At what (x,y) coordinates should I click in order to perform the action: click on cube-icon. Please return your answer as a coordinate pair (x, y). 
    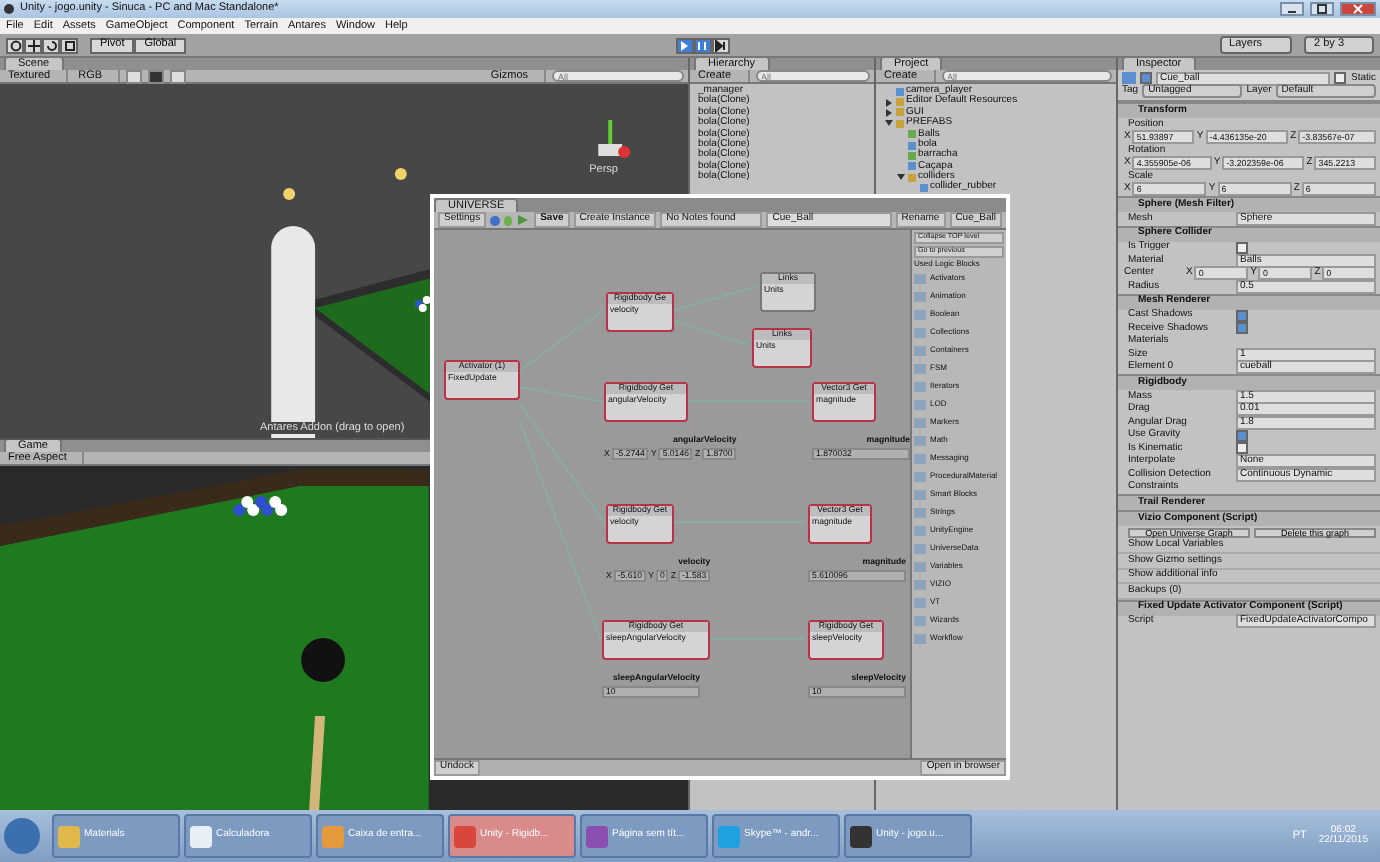
    Looking at the image, I should click on (1129, 78).